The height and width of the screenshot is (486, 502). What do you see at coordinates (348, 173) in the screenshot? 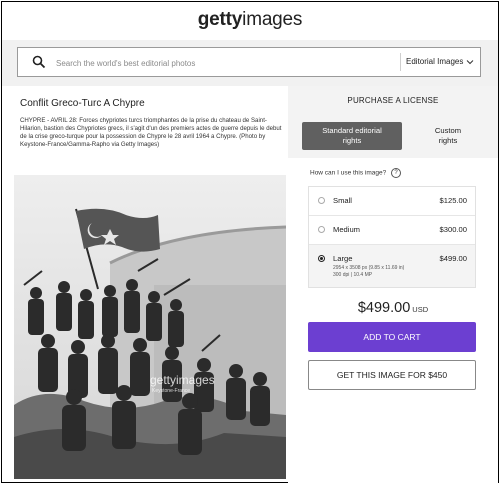
I see `usage-question-text: How can I use this image?` at bounding box center [348, 173].